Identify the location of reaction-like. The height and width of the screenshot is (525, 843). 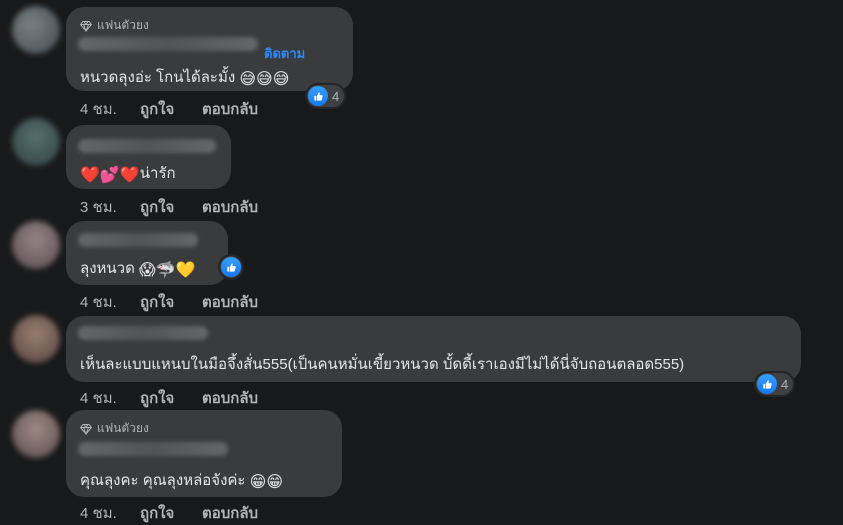
(231, 267).